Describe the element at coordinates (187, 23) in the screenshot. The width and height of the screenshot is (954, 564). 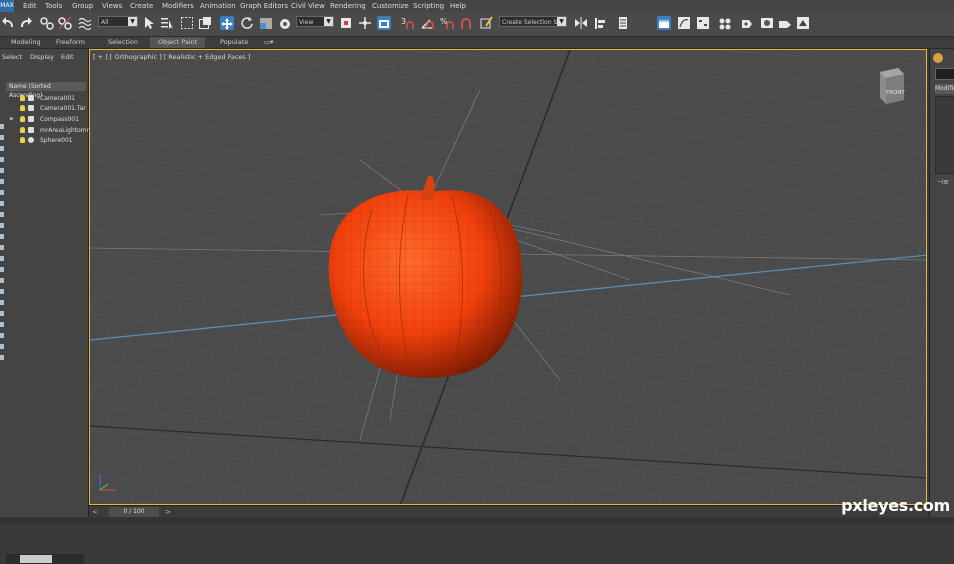
I see `rect-selection-icon` at that location.